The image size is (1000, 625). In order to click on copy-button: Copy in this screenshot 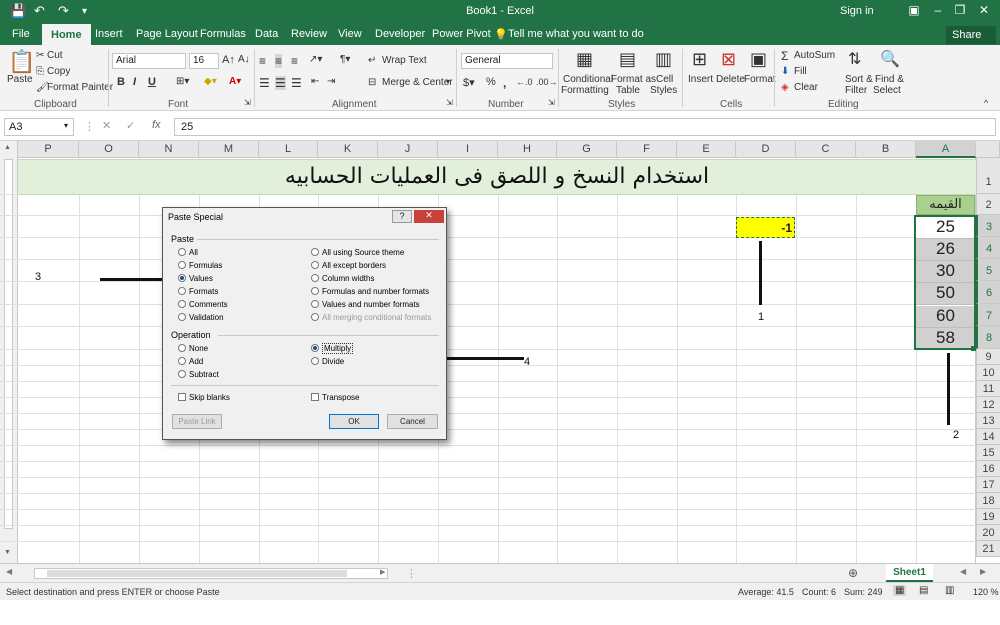, I will do `click(58, 71)`.